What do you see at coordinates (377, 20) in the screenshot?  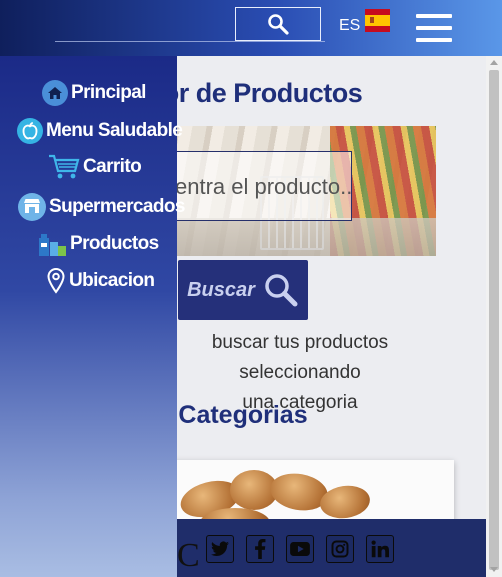 I see `spain-flag-icon` at bounding box center [377, 20].